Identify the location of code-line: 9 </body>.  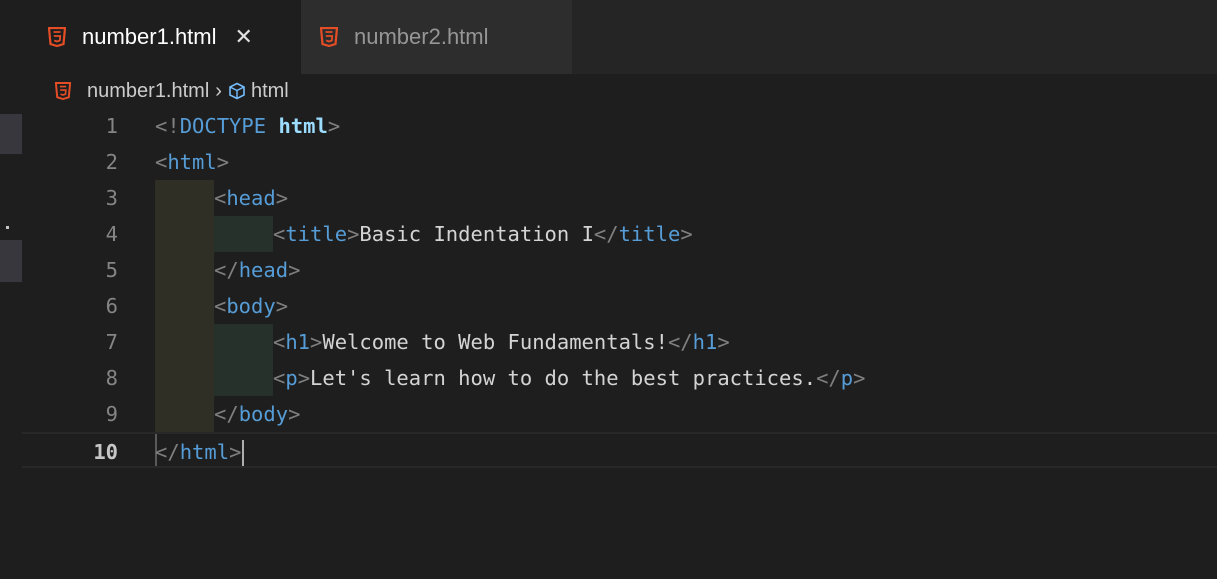
(619, 414).